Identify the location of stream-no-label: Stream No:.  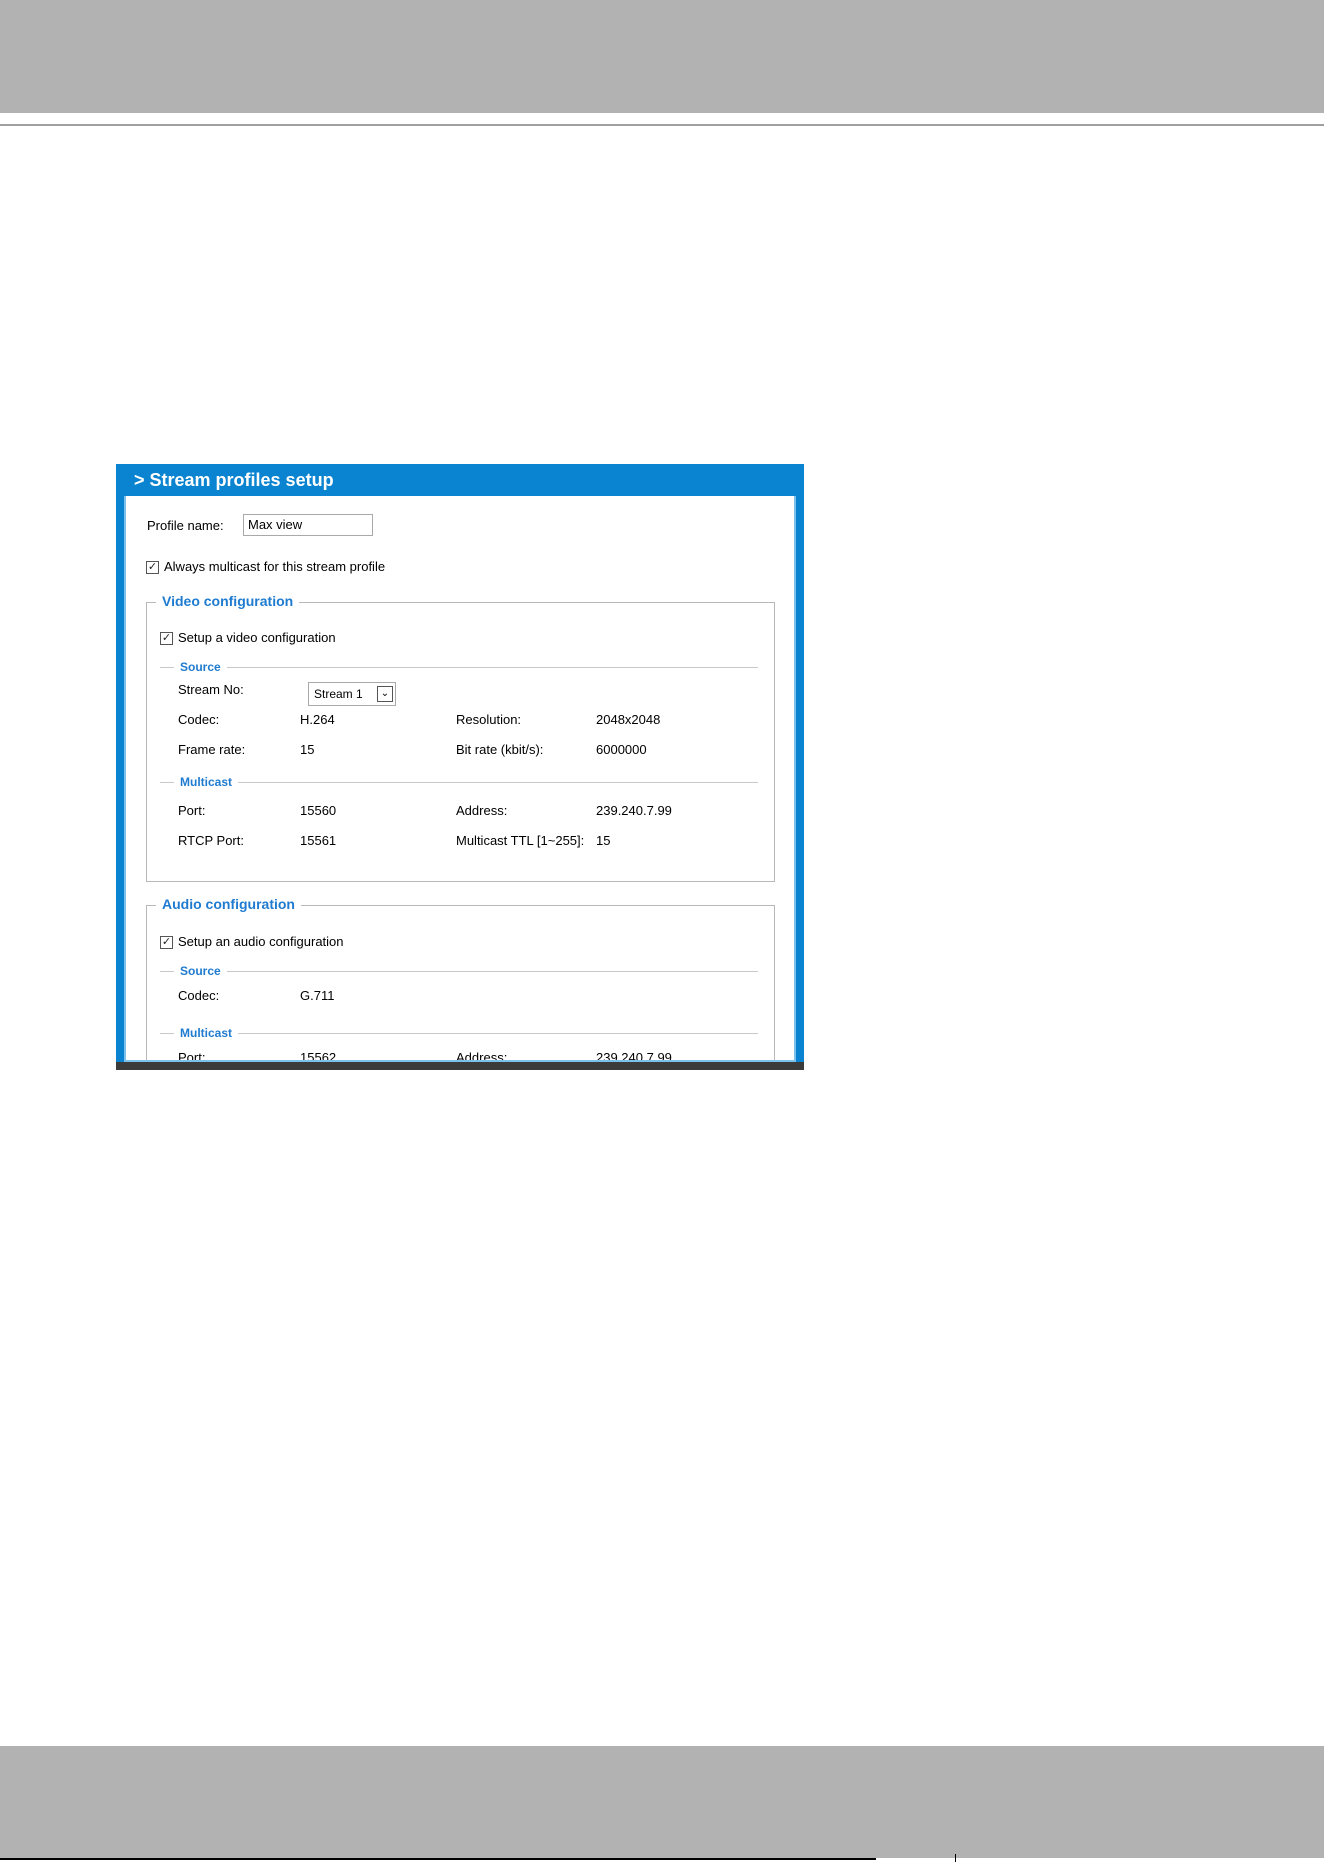
(211, 689).